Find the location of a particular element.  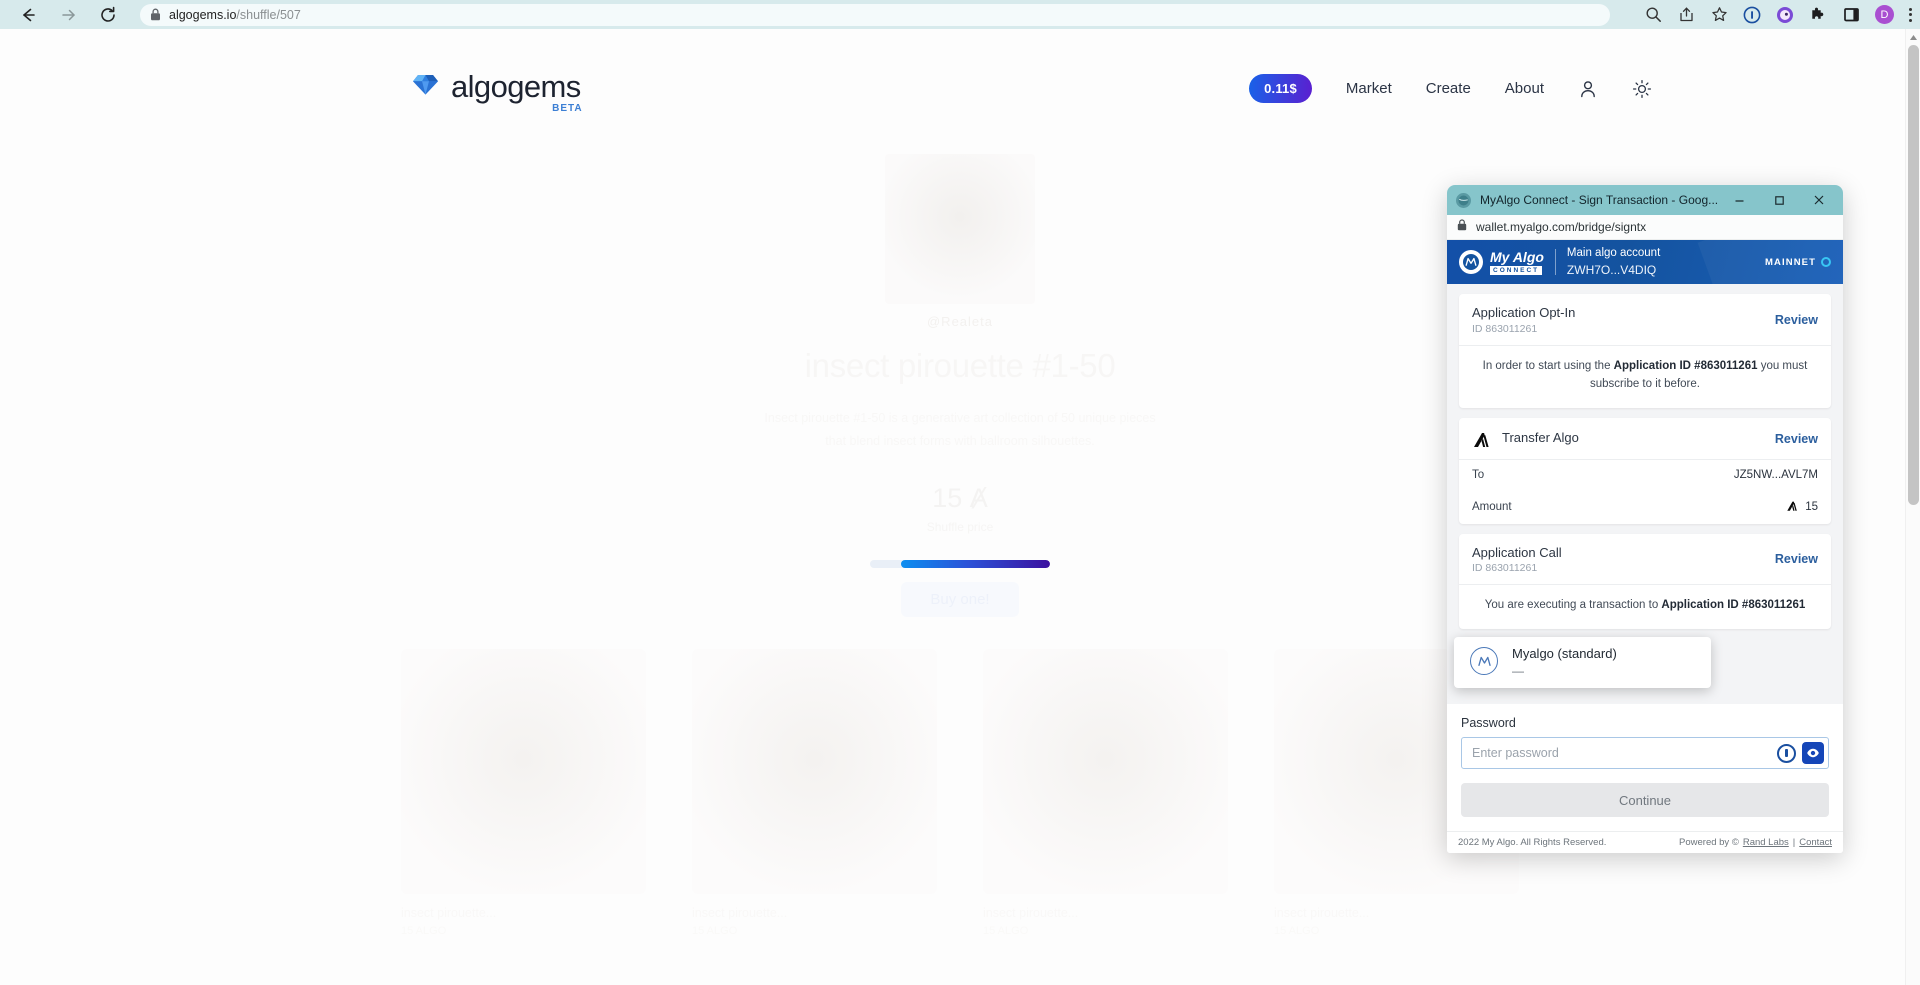

password-input-wrap: Enter password is located at coordinates (1645, 753).